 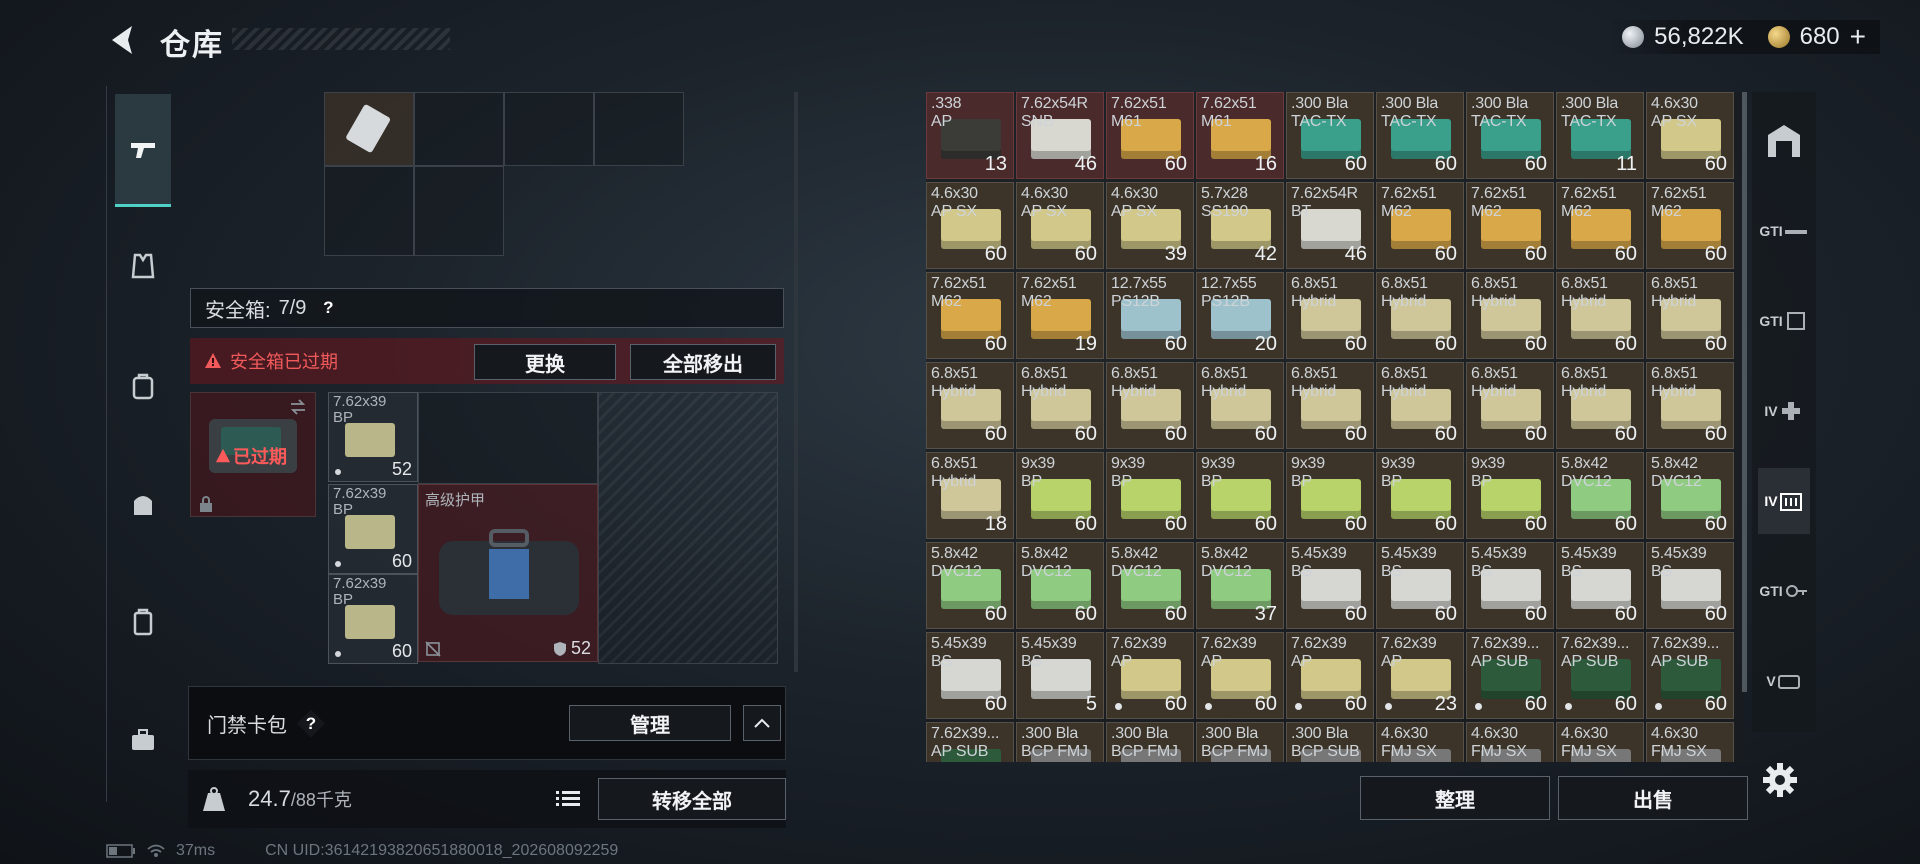 What do you see at coordinates (1784, 411) in the screenshot?
I see `stash-tab-3: IV` at bounding box center [1784, 411].